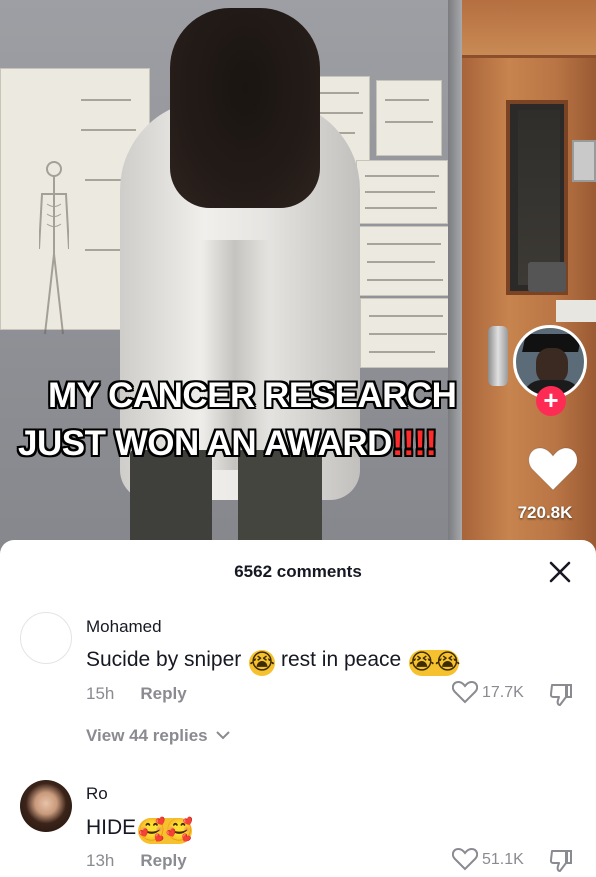  Describe the element at coordinates (529, 29) in the screenshot. I see `door-frame` at that location.